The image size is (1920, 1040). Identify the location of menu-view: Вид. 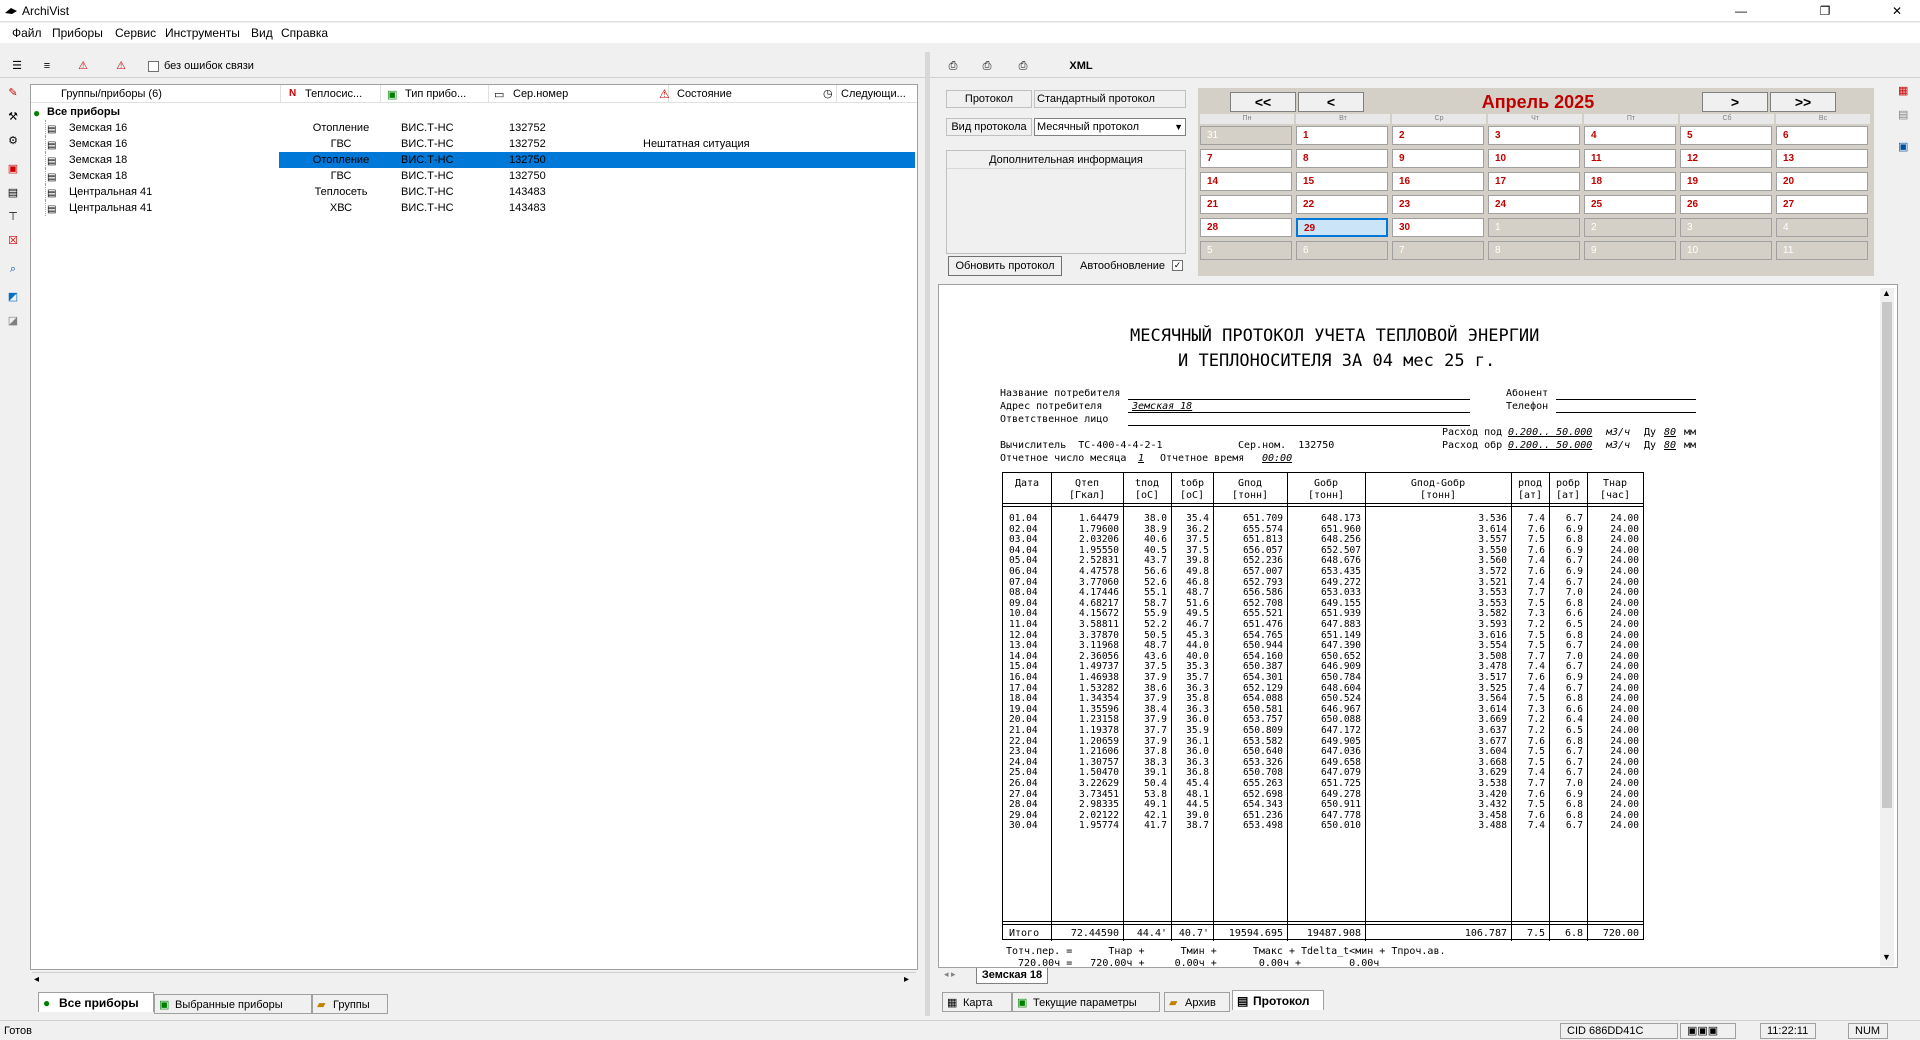
(262, 33).